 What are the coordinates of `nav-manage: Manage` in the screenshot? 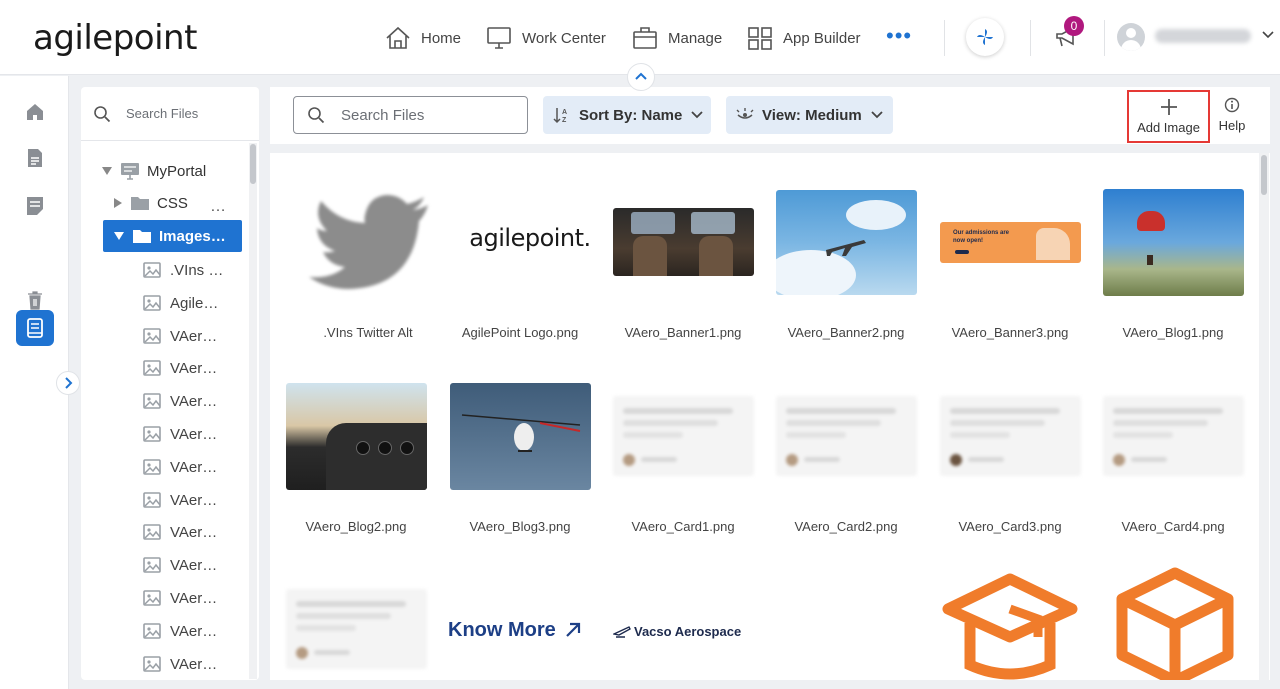 It's located at (677, 38).